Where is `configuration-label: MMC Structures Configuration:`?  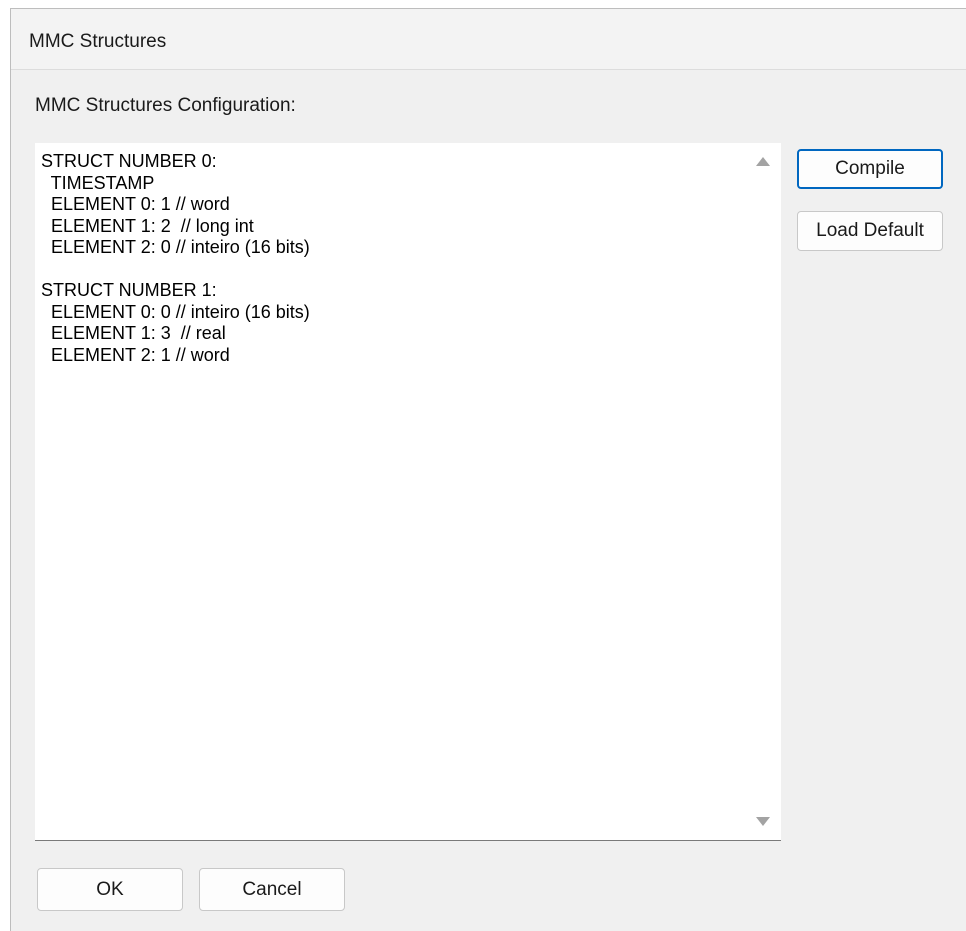
configuration-label: MMC Structures Configuration: is located at coordinates (165, 105).